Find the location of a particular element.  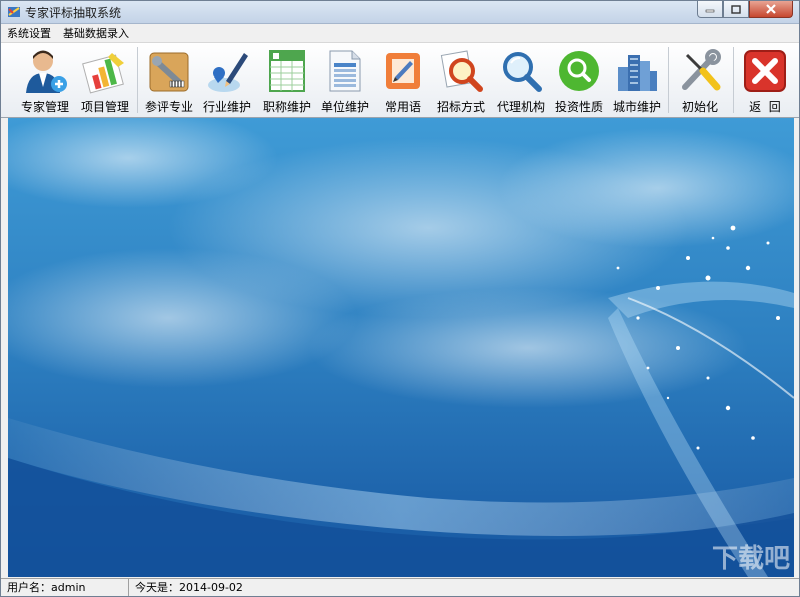

maximize-icon is located at coordinates (736, 9).